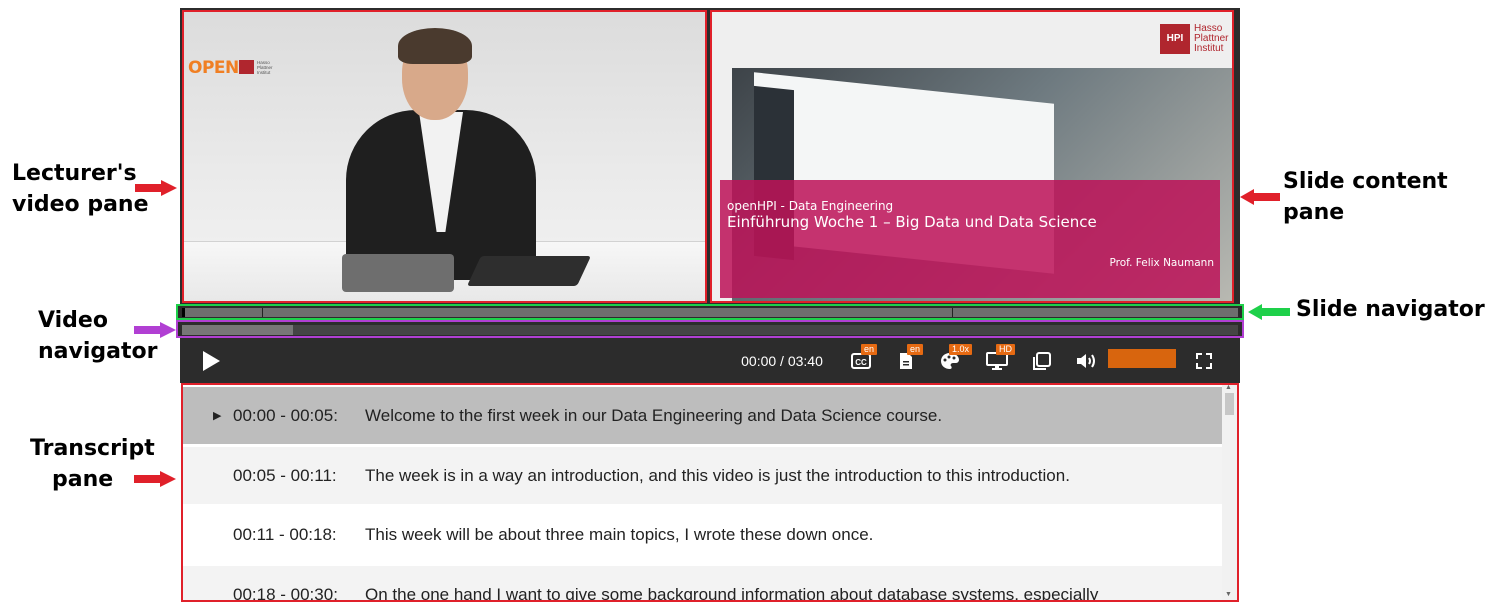 This screenshot has width=1492, height=613. Describe the element at coordinates (782, 361) in the screenshot. I see `time-display: 00:00 / 03:40` at that location.